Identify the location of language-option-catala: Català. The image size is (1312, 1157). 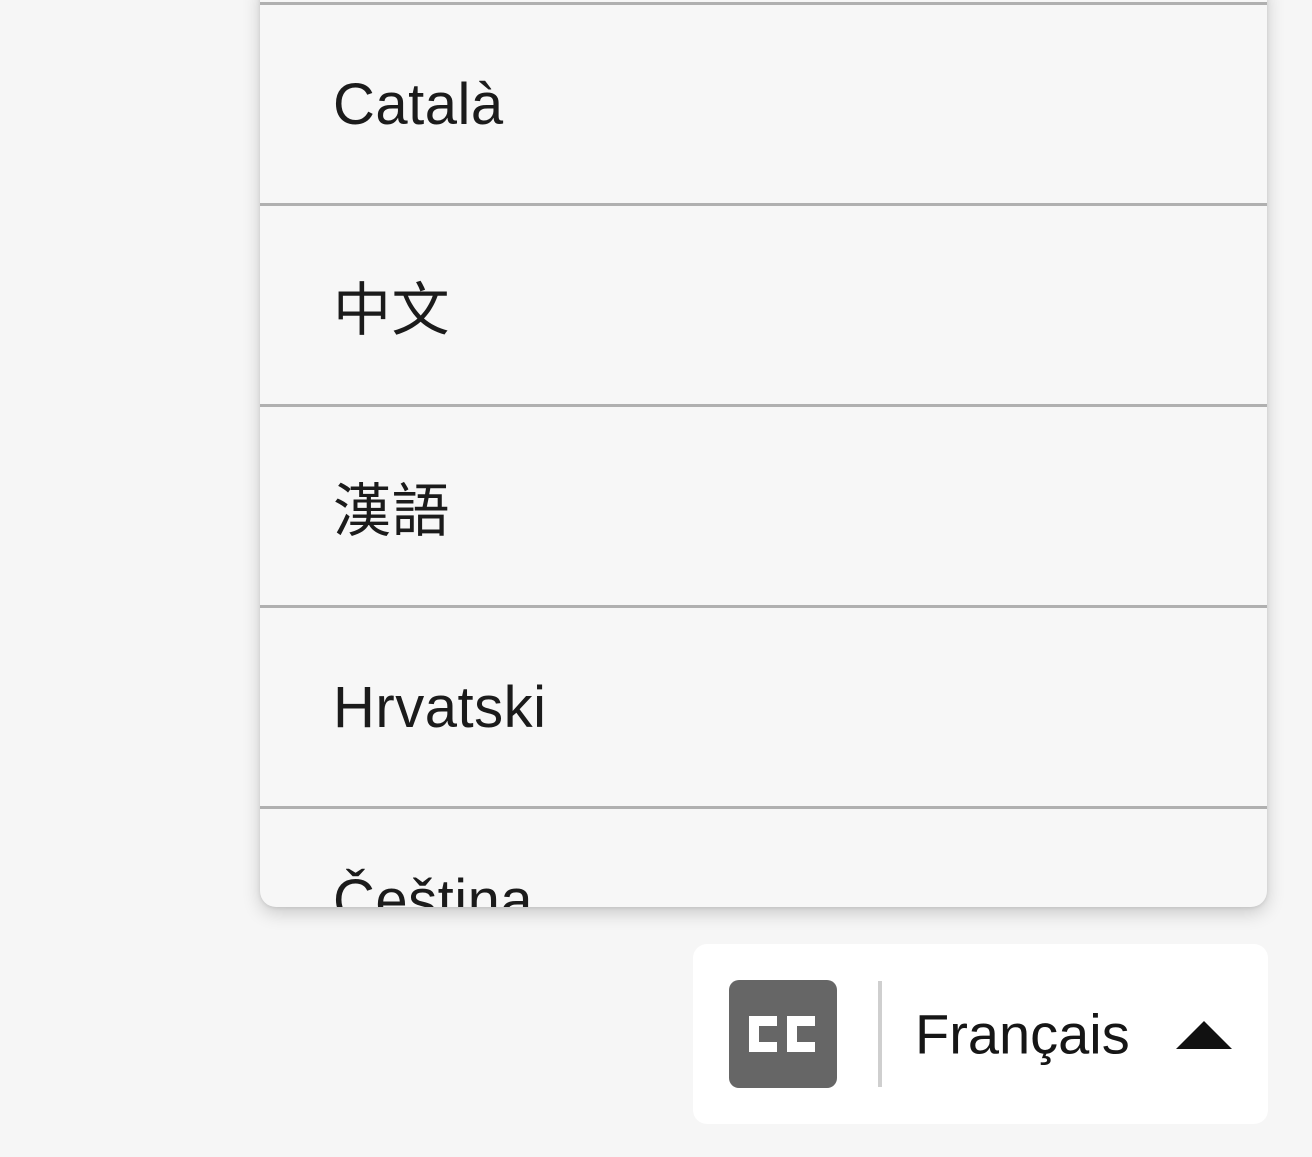
(763, 105).